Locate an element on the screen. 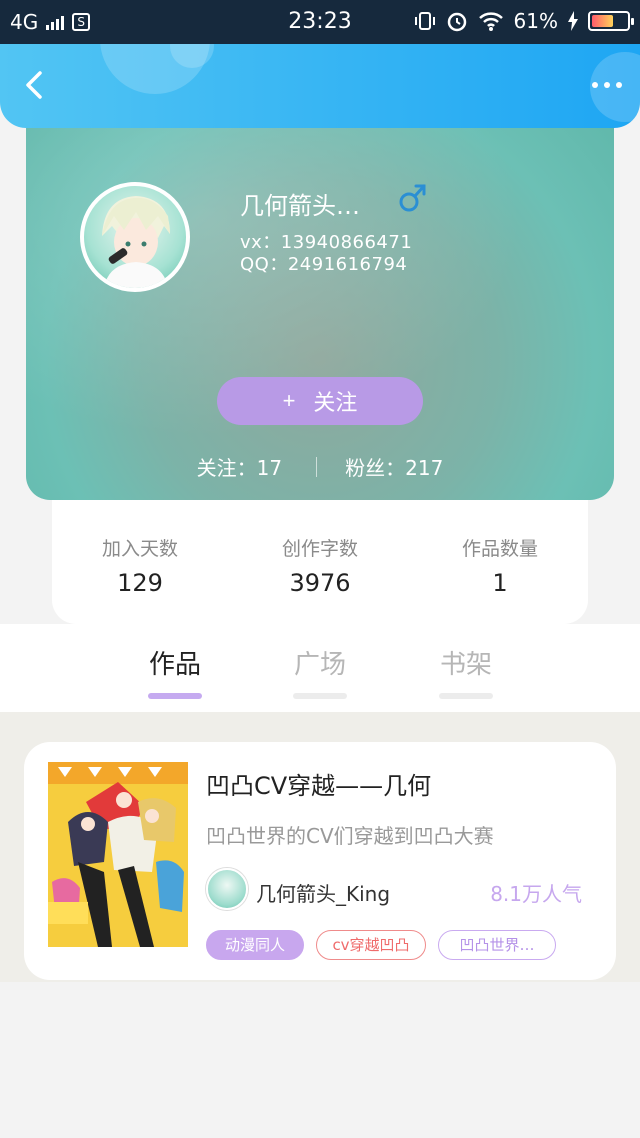 This screenshot has width=640, height=1138. battery-icon is located at coordinates (611, 21).